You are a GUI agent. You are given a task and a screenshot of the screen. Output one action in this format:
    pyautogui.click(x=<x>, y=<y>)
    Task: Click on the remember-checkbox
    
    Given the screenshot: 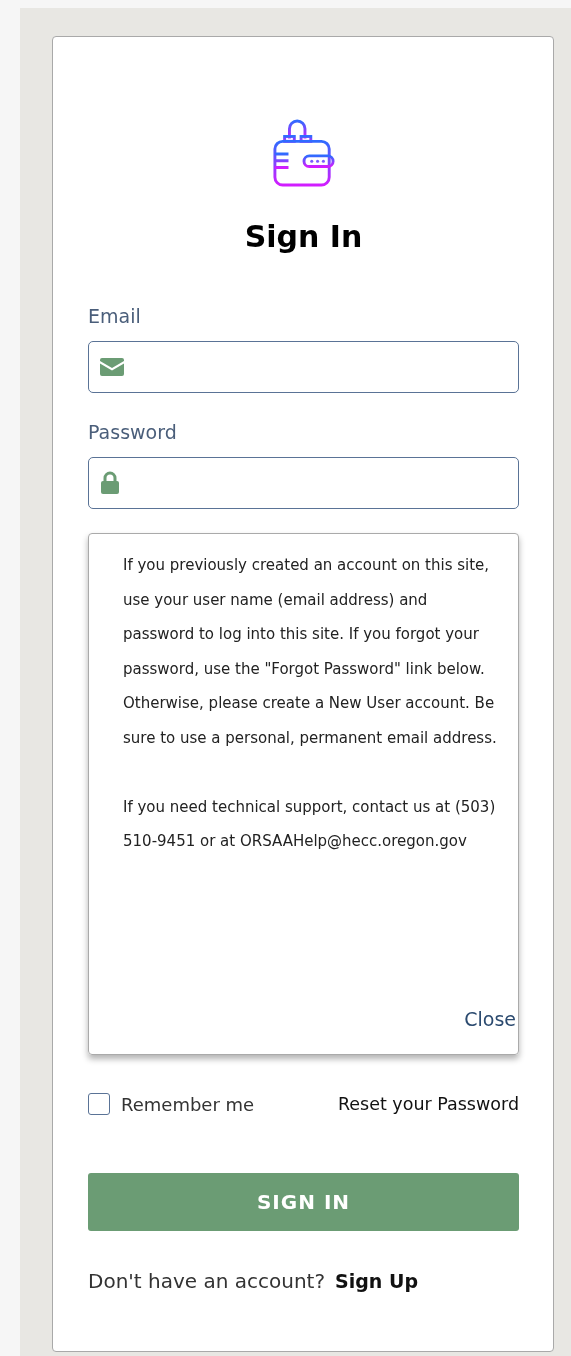 What is the action you would take?
    pyautogui.click(x=99, y=1104)
    